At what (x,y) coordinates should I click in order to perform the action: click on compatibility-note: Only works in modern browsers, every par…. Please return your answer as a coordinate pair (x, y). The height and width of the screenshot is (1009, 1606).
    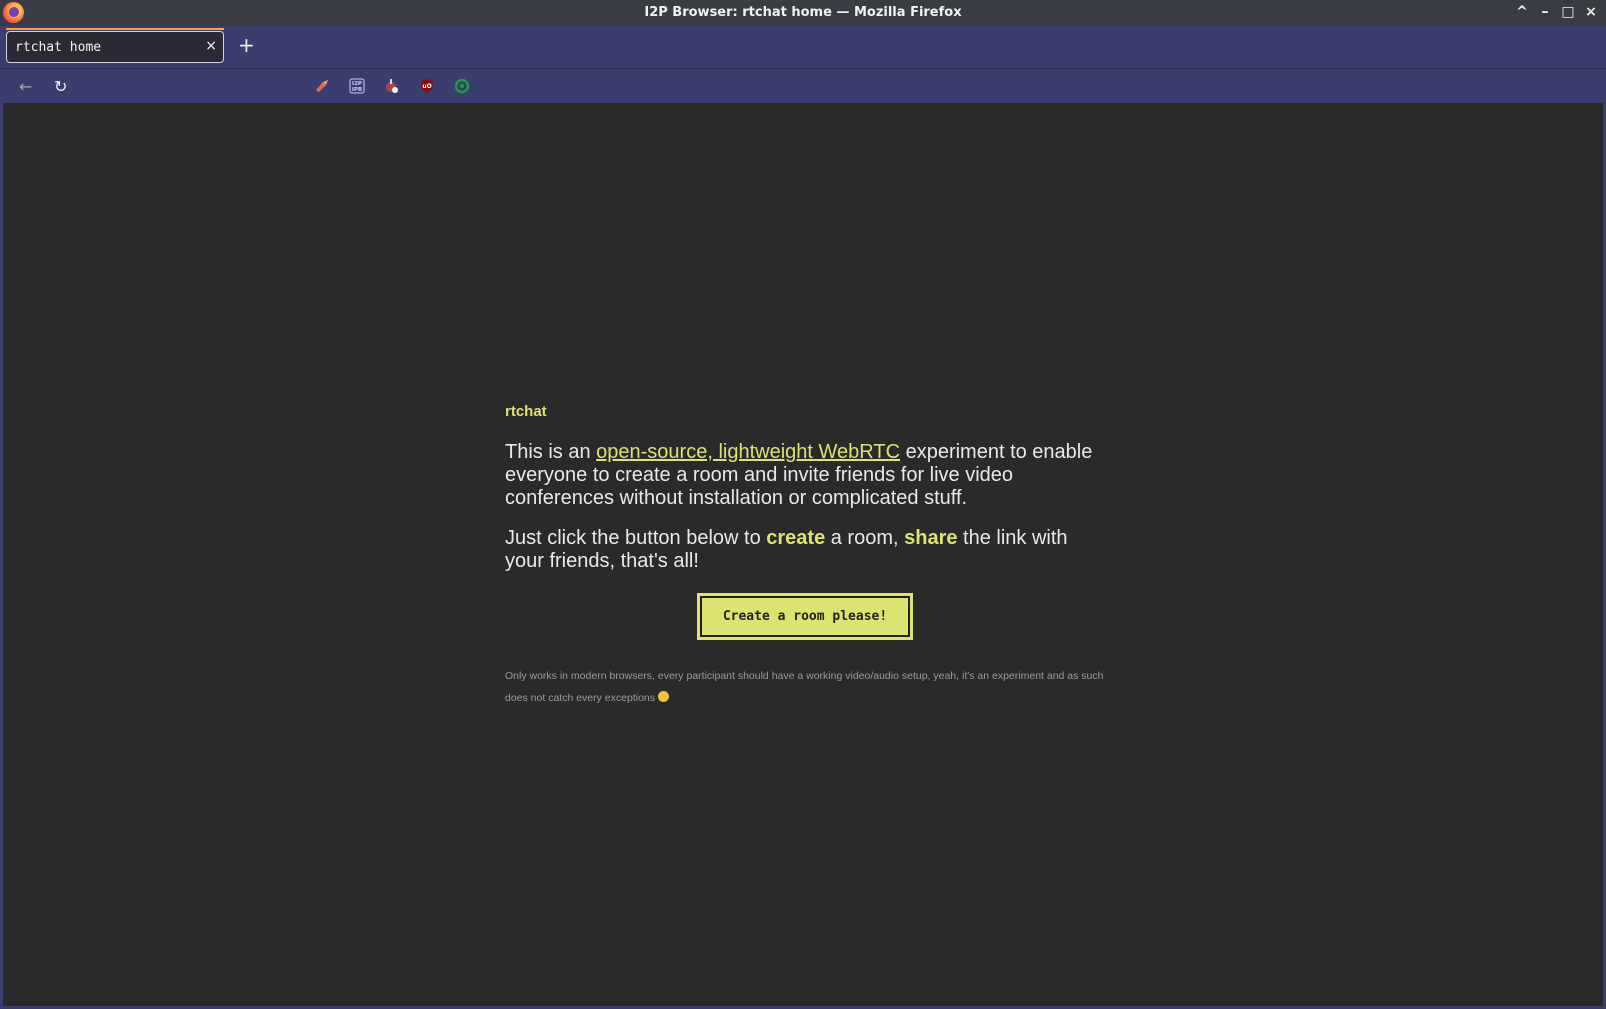
    Looking at the image, I should click on (805, 687).